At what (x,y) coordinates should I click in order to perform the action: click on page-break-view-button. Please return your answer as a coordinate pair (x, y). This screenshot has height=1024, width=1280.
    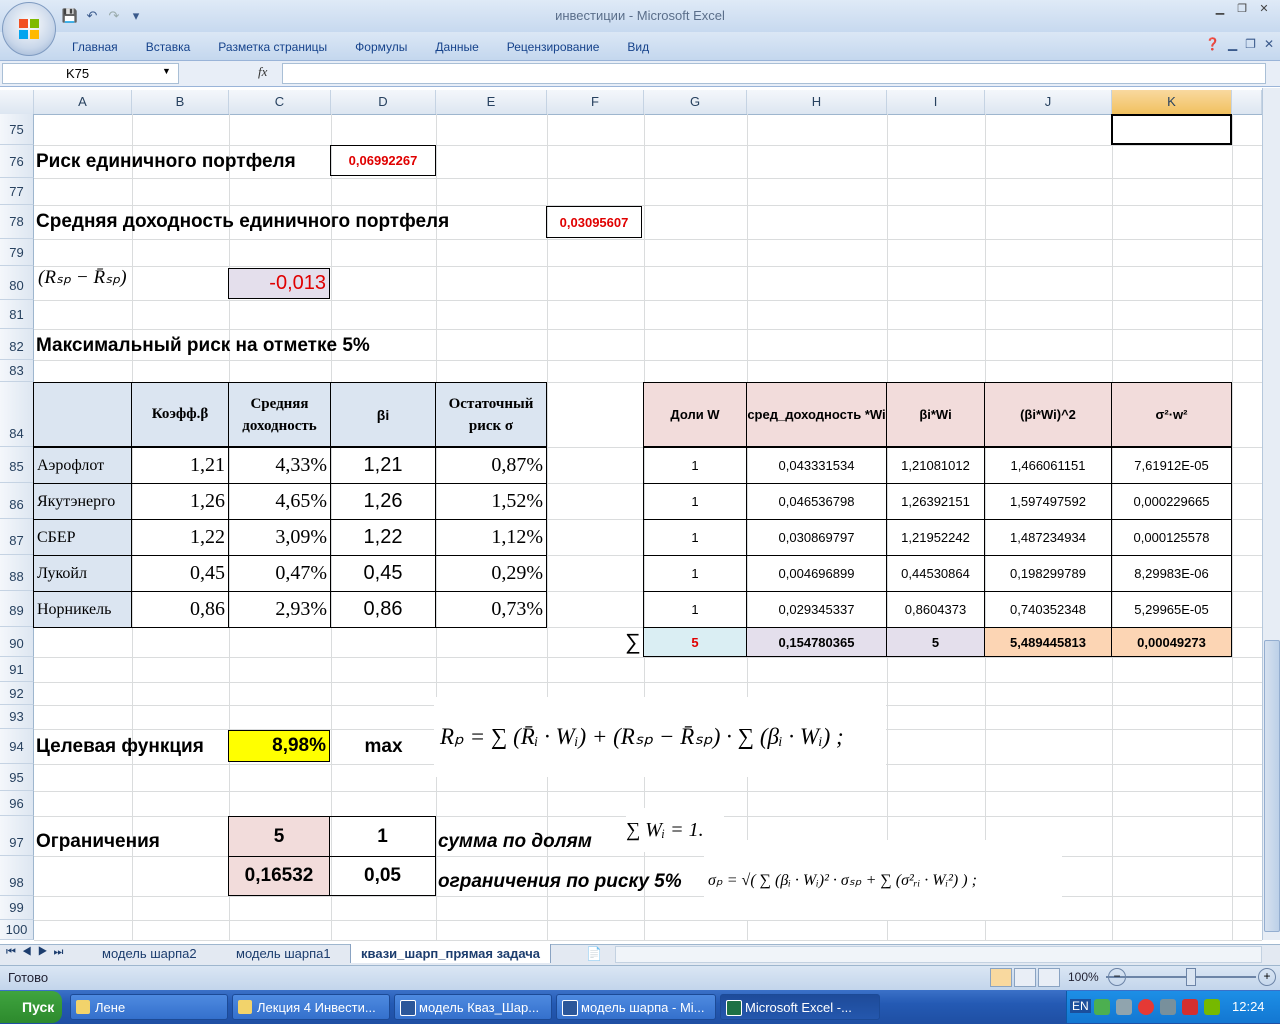
    Looking at the image, I should click on (1049, 977).